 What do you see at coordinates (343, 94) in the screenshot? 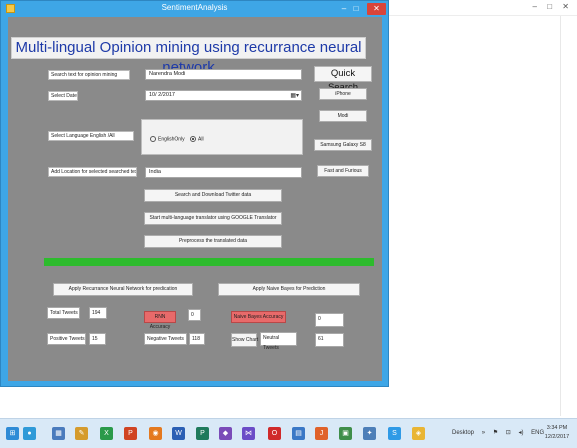
I see `quick-search-iphone-button: iPhone` at bounding box center [343, 94].